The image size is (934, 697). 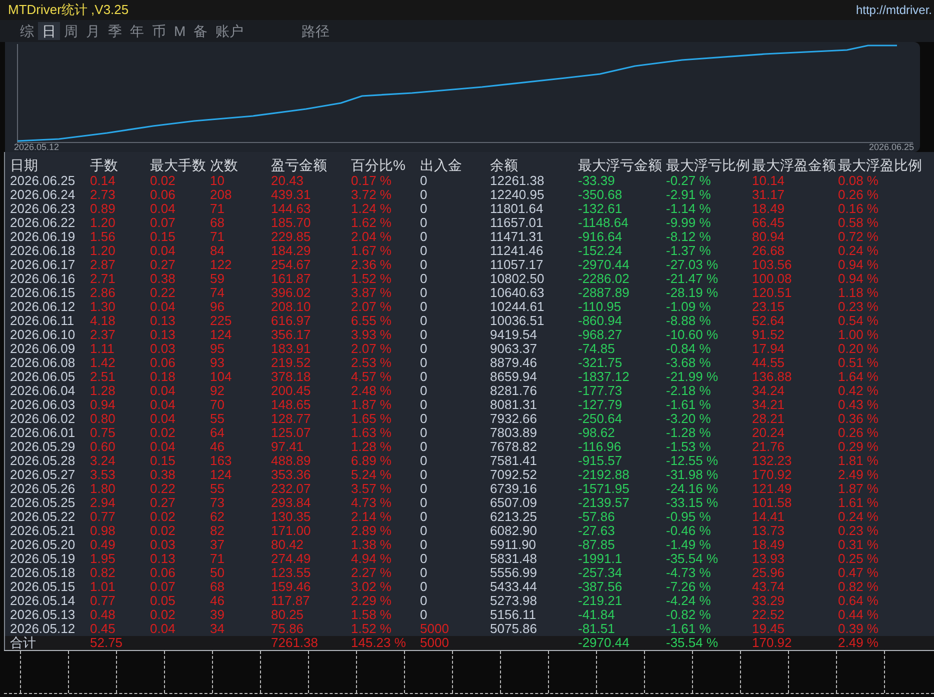 What do you see at coordinates (601, 573) in the screenshot?
I see `table-cell-text: -257.34` at bounding box center [601, 573].